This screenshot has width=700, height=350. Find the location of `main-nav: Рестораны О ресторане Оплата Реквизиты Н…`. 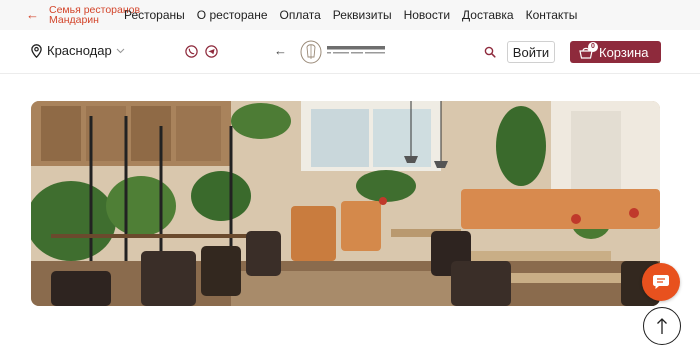

main-nav: Рестораны О ресторане Оплата Реквизиты Н… is located at coordinates (350, 15).